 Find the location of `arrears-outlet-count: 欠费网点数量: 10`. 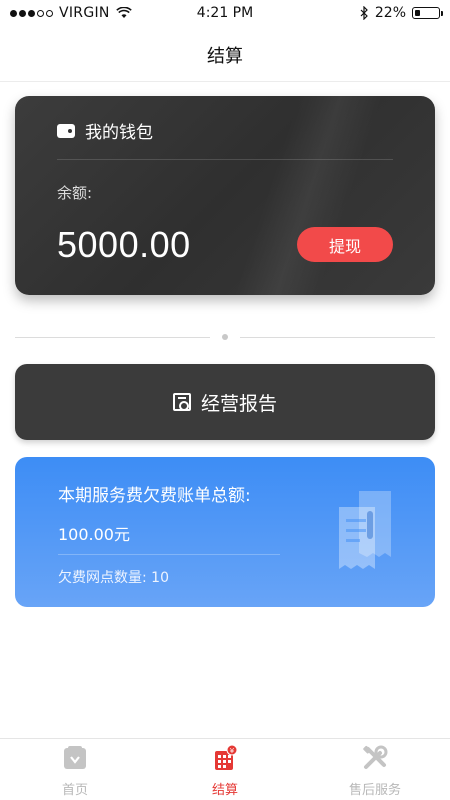

arrears-outlet-count: 欠费网点数量: 10 is located at coordinates (113, 578).